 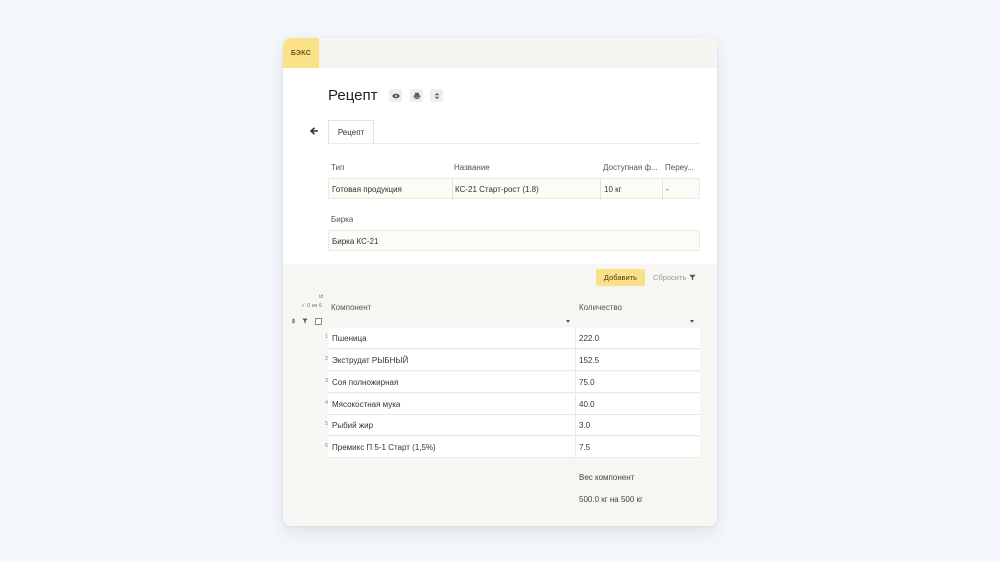 I want to click on row-component: Экструдат РЫБНЫЙ, so click(x=370, y=360).